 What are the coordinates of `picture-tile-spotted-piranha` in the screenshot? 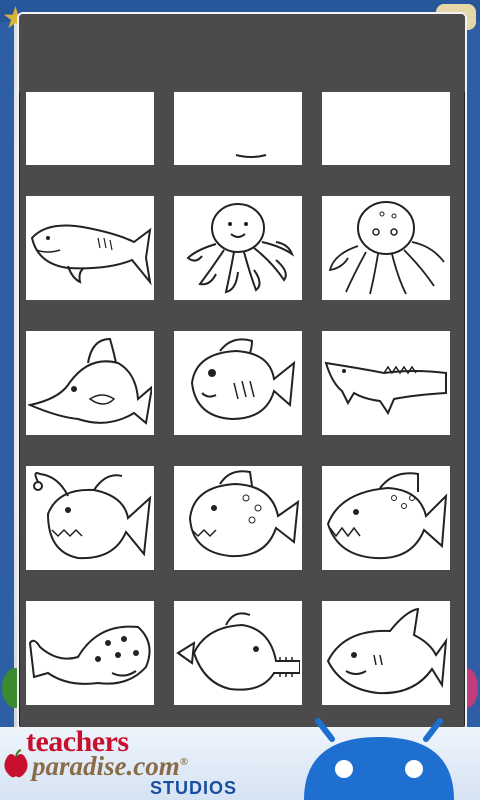 It's located at (386, 518).